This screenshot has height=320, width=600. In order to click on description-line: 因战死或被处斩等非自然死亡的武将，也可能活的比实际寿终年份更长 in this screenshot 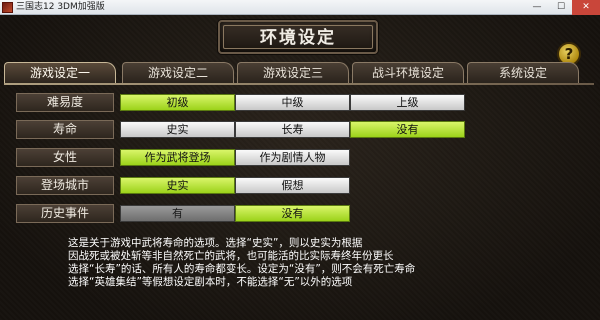, I will do `click(231, 256)`.